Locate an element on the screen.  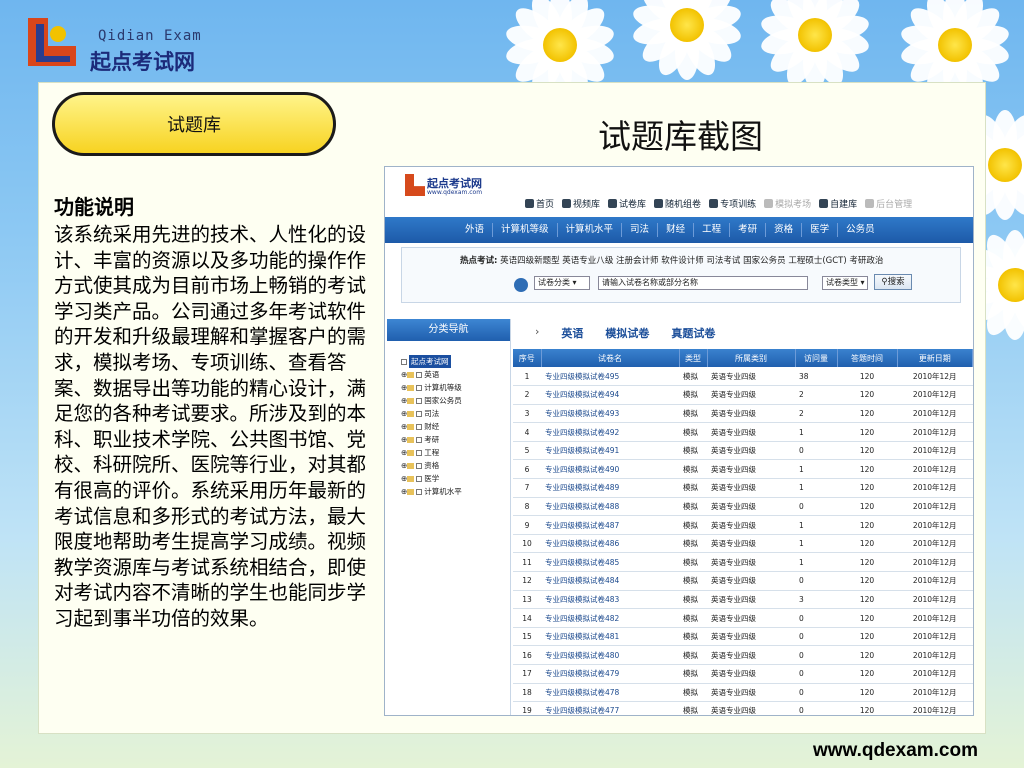
table-row: 12 专业四级模拟试卷484 模拟 英语专业四级 0 120 2010年12月 is located at coordinates (743, 581).